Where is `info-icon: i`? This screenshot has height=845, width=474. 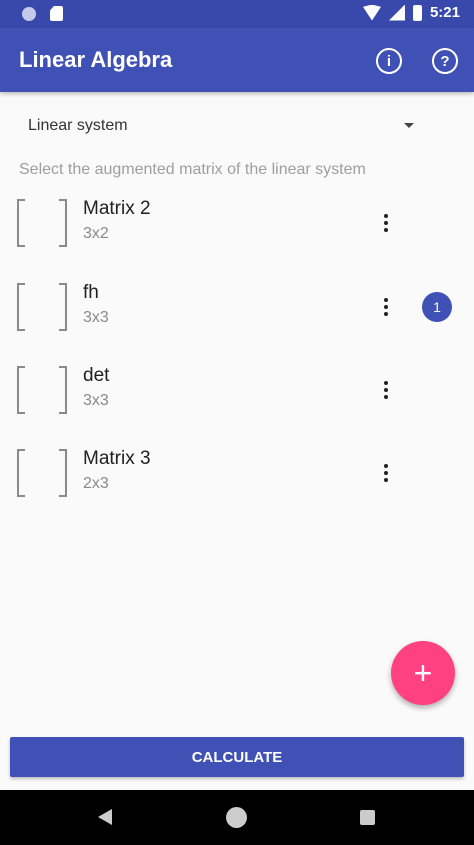 info-icon: i is located at coordinates (389, 61).